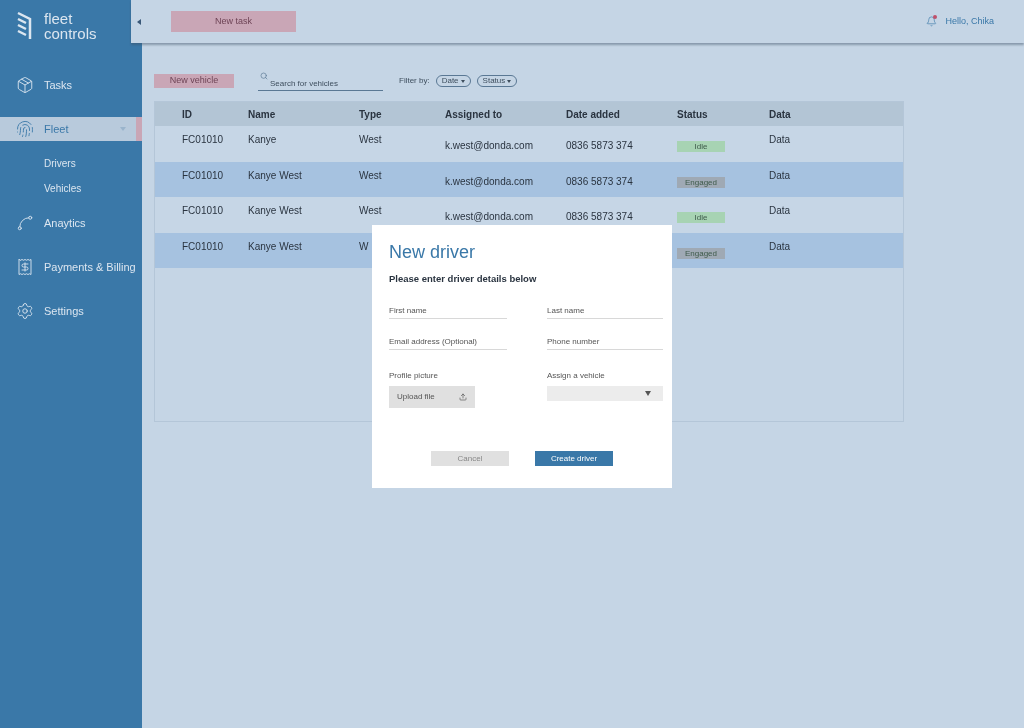 The width and height of the screenshot is (1024, 728). What do you see at coordinates (25, 223) in the screenshot?
I see `route-icon` at bounding box center [25, 223].